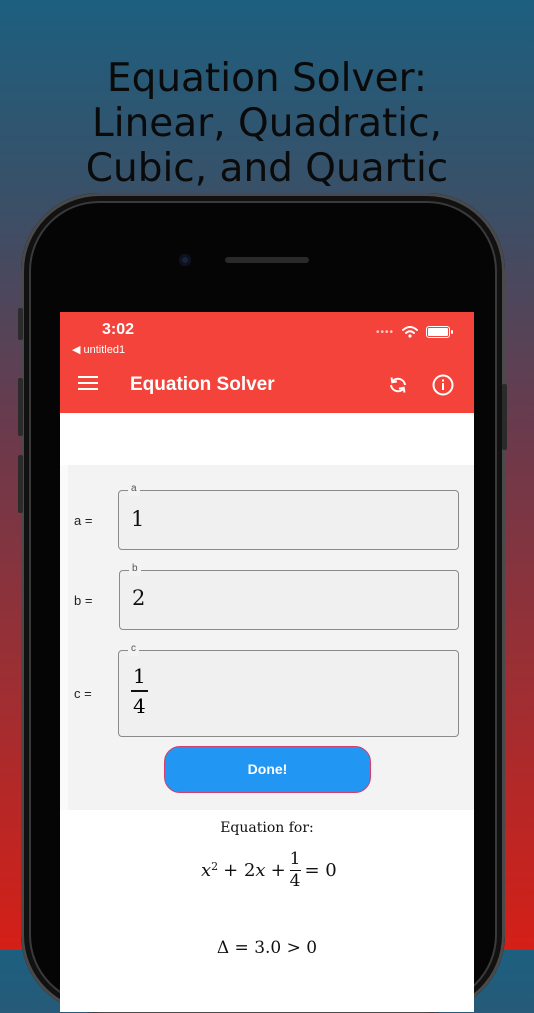 The height and width of the screenshot is (1013, 534). I want to click on eq-exponent: 2, so click(215, 867).